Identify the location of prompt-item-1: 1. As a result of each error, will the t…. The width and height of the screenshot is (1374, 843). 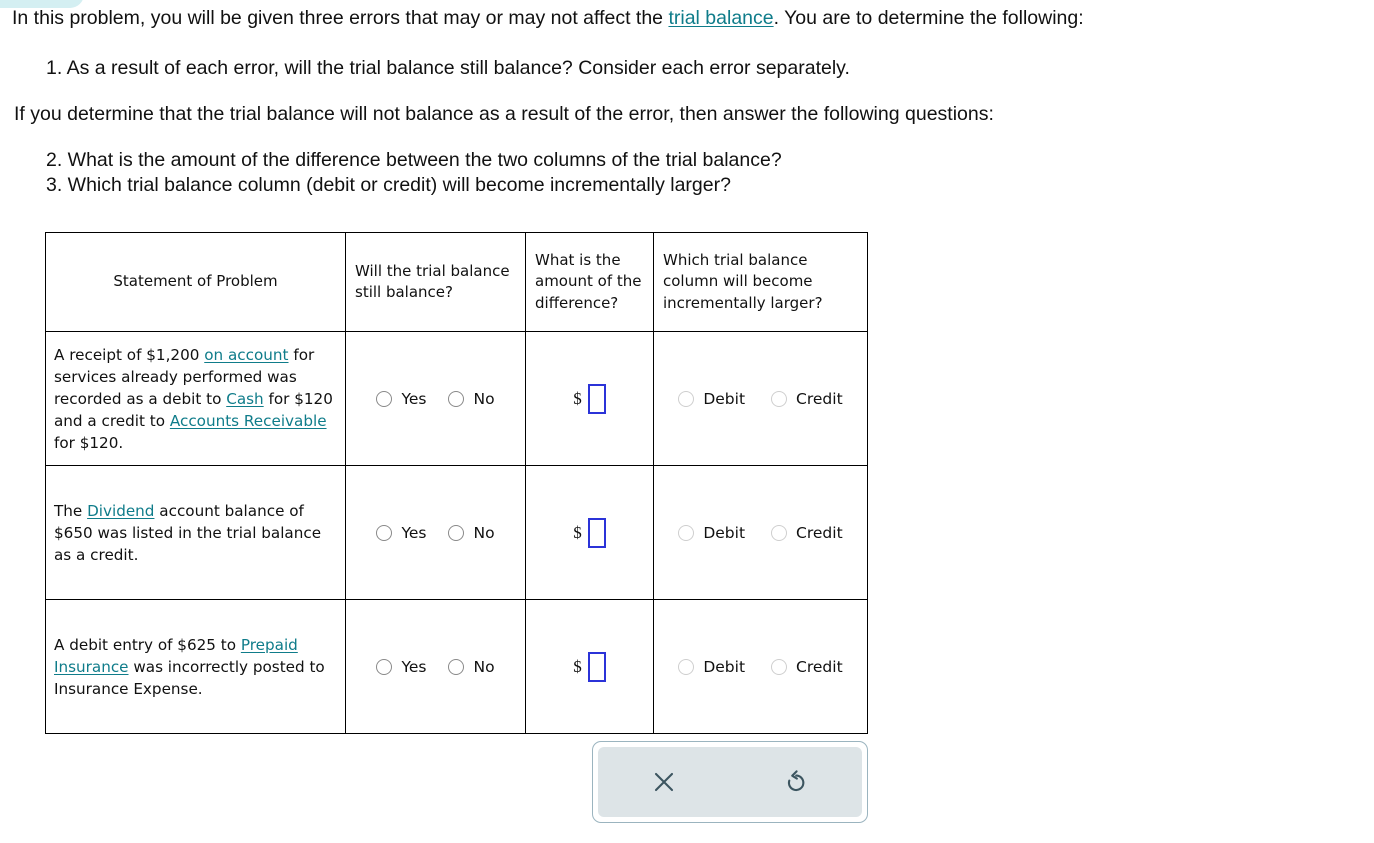
(448, 68).